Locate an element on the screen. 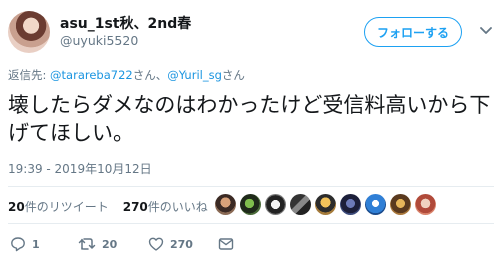 This screenshot has height=260, width=500. direct-message-action is located at coordinates (226, 244).